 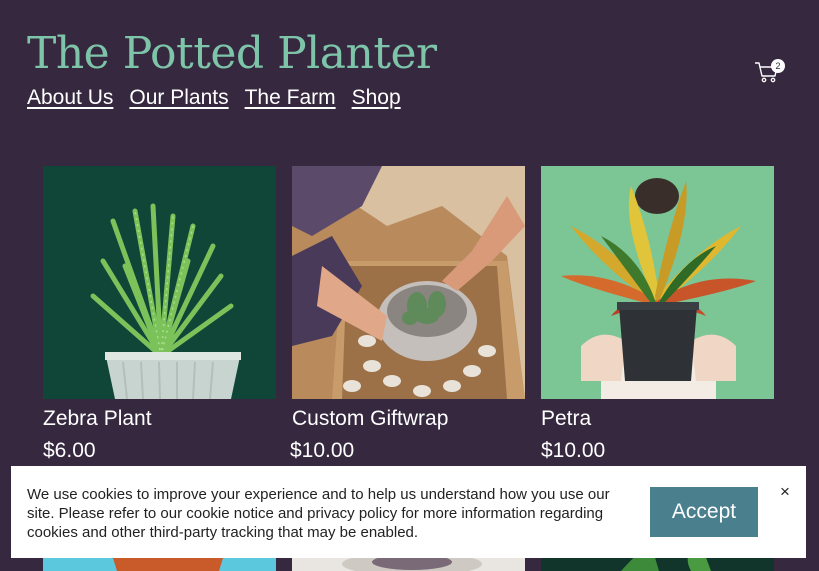 I want to click on main-nav: About Us Our Plants The Farm Shop, so click(x=232, y=98).